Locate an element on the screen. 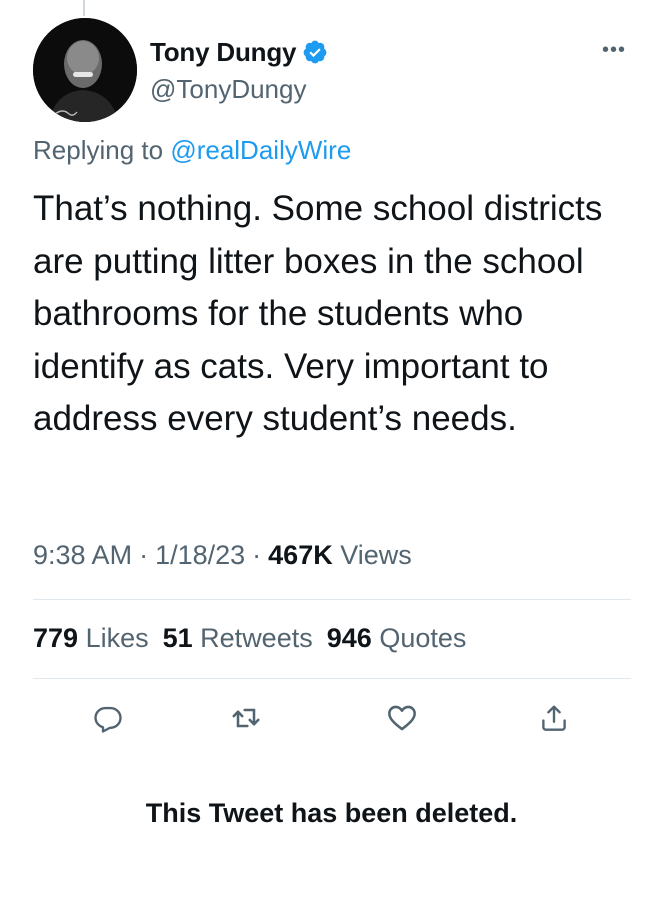 The height and width of the screenshot is (900, 663). author-name-row: Tony Dungy is located at coordinates (239, 52).